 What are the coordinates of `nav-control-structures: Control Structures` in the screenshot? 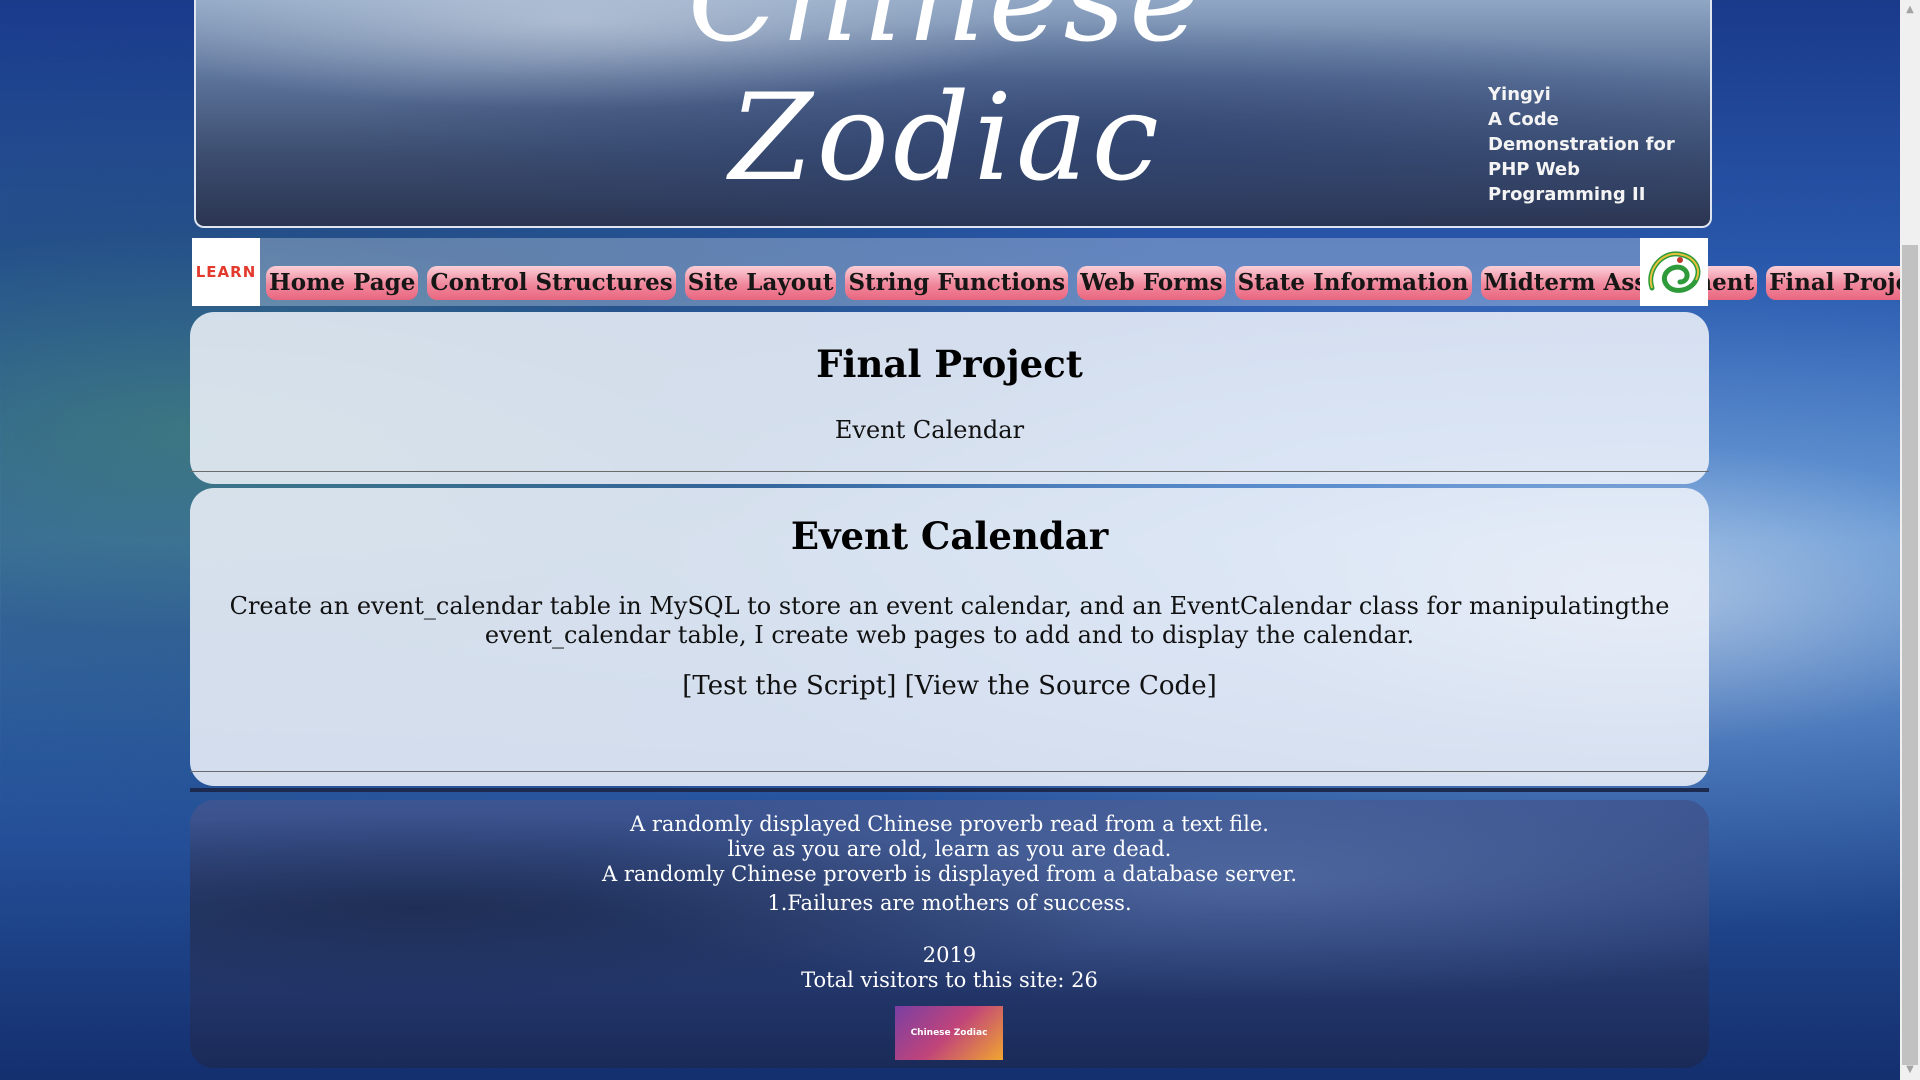 It's located at (551, 283).